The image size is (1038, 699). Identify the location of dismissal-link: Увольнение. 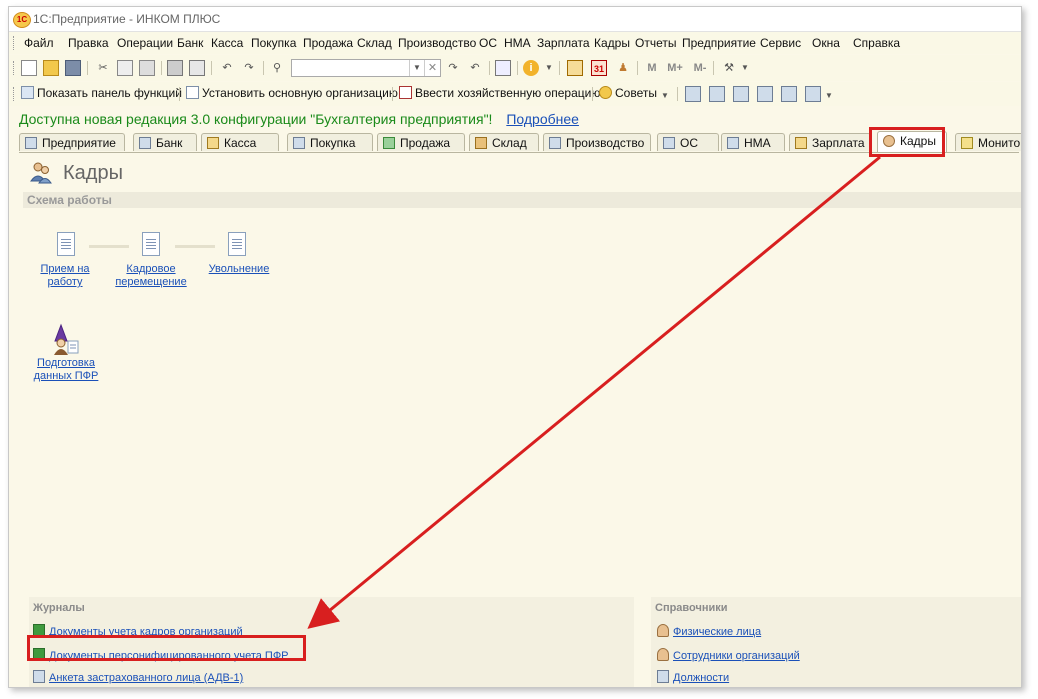
(239, 269).